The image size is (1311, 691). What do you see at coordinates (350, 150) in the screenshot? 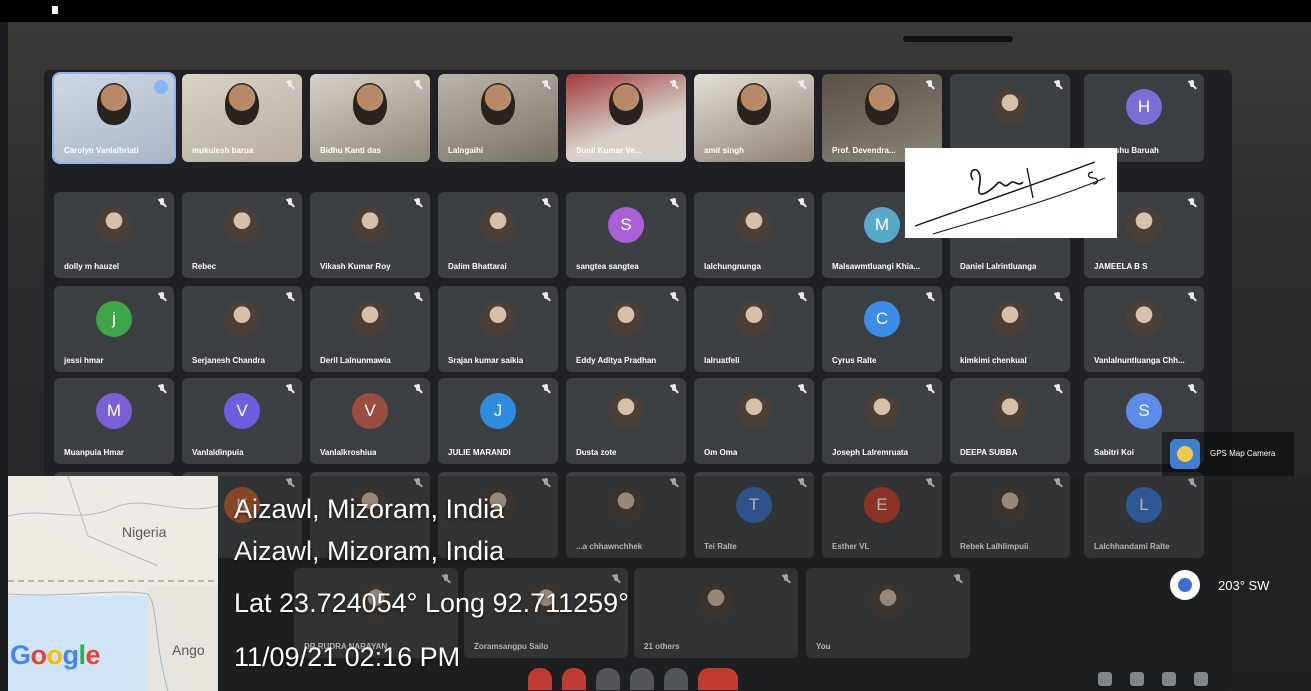
I see `participant-name: Bidhu Kanti das` at bounding box center [350, 150].